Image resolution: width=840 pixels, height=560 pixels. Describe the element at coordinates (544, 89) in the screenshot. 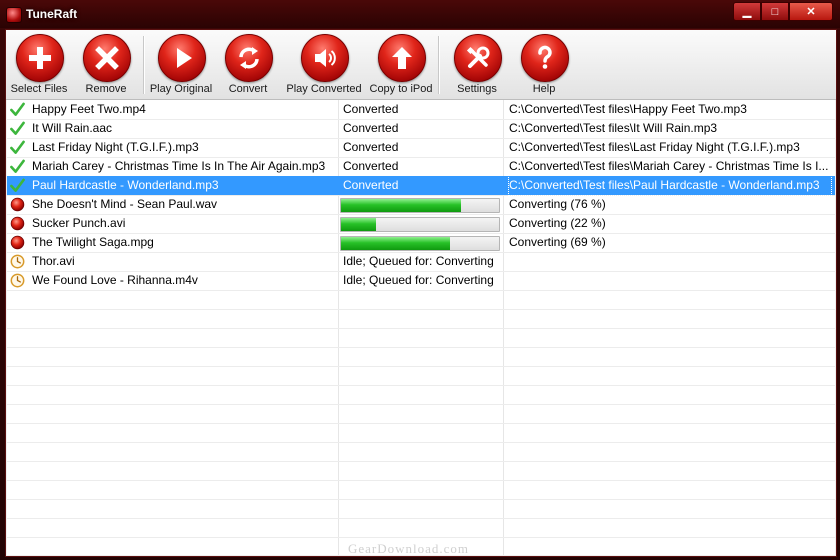

I see `help-label: Help` at that location.